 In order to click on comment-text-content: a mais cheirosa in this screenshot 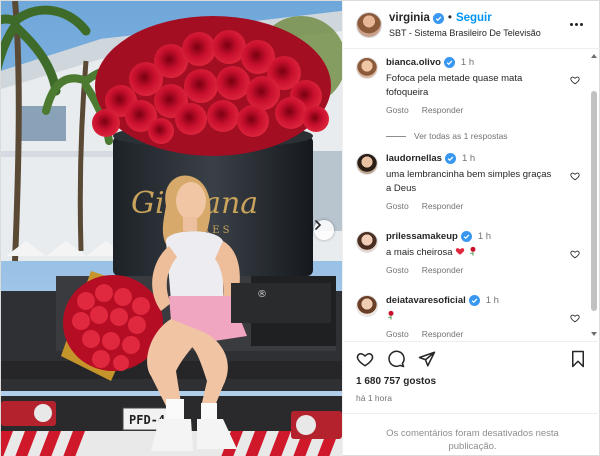, I will do `click(419, 252)`.